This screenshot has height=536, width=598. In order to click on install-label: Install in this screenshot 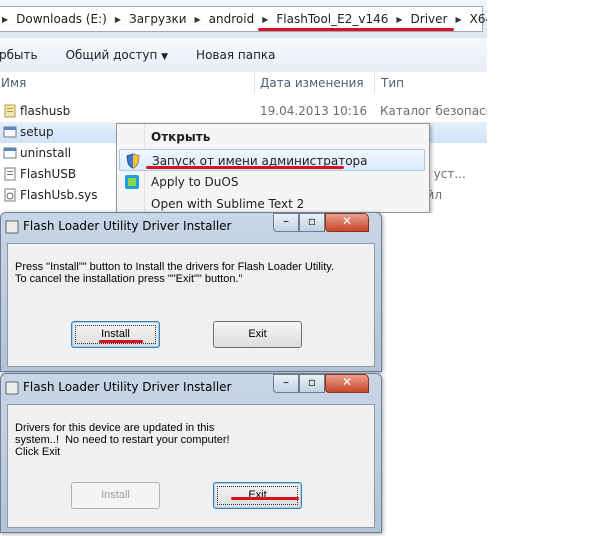, I will do `click(115, 495)`.